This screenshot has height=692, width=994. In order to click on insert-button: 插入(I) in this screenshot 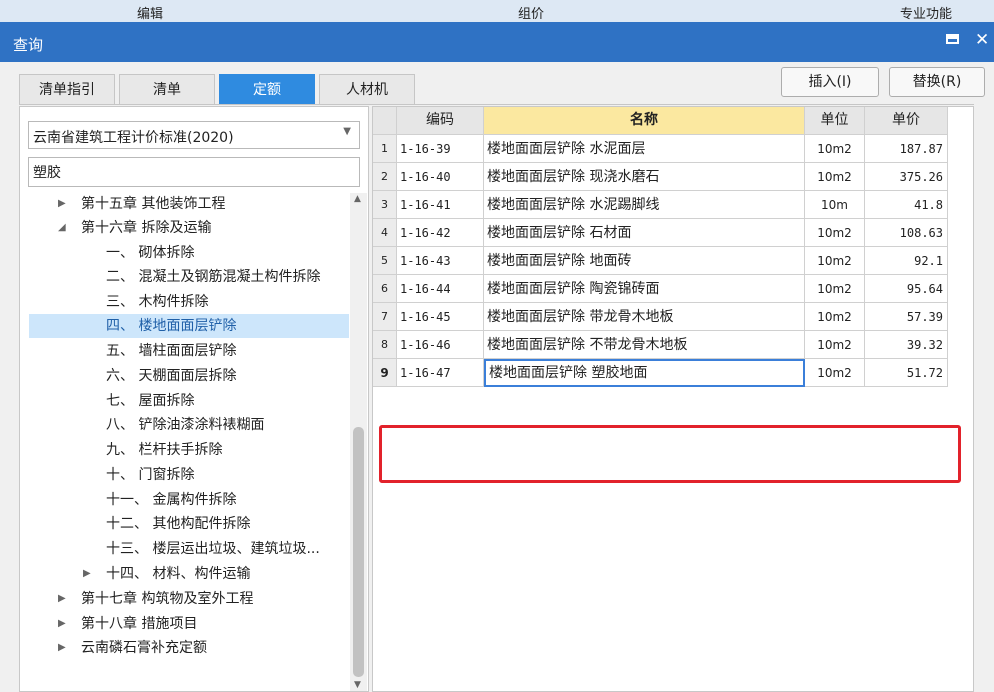, I will do `click(830, 82)`.